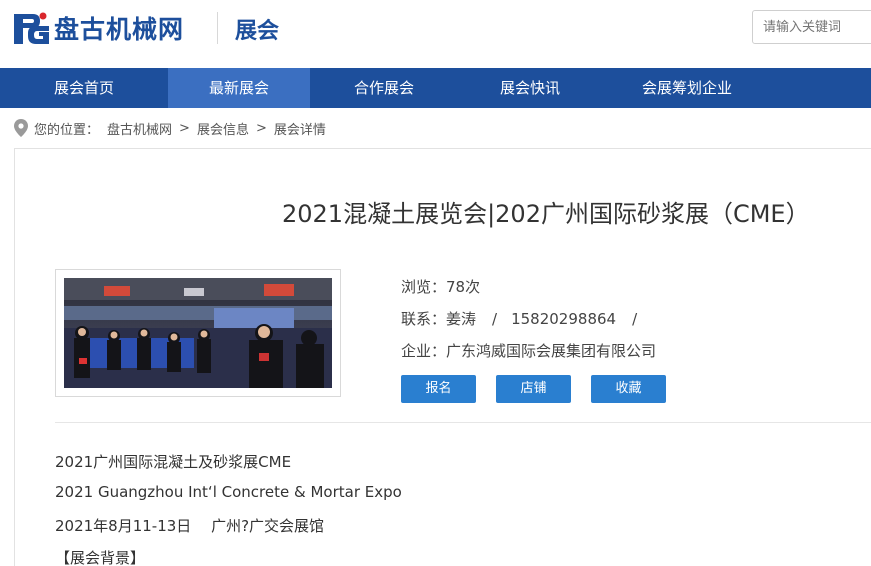  I want to click on main-nav: 展会首页 最新展会 合作展会 展会快讯 会展筹划企业, so click(435, 88).